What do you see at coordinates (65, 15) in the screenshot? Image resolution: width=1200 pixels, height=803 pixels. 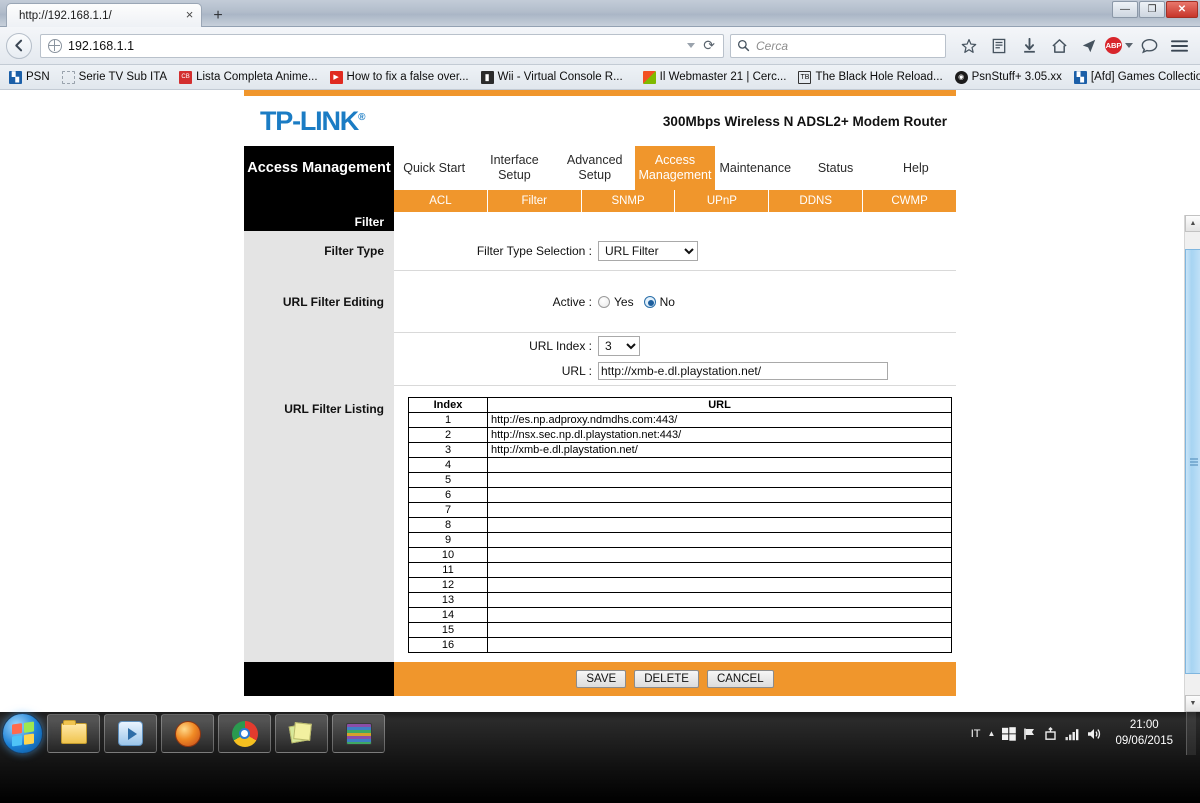 I see `tab-title: http://192.168.1.1/` at bounding box center [65, 15].